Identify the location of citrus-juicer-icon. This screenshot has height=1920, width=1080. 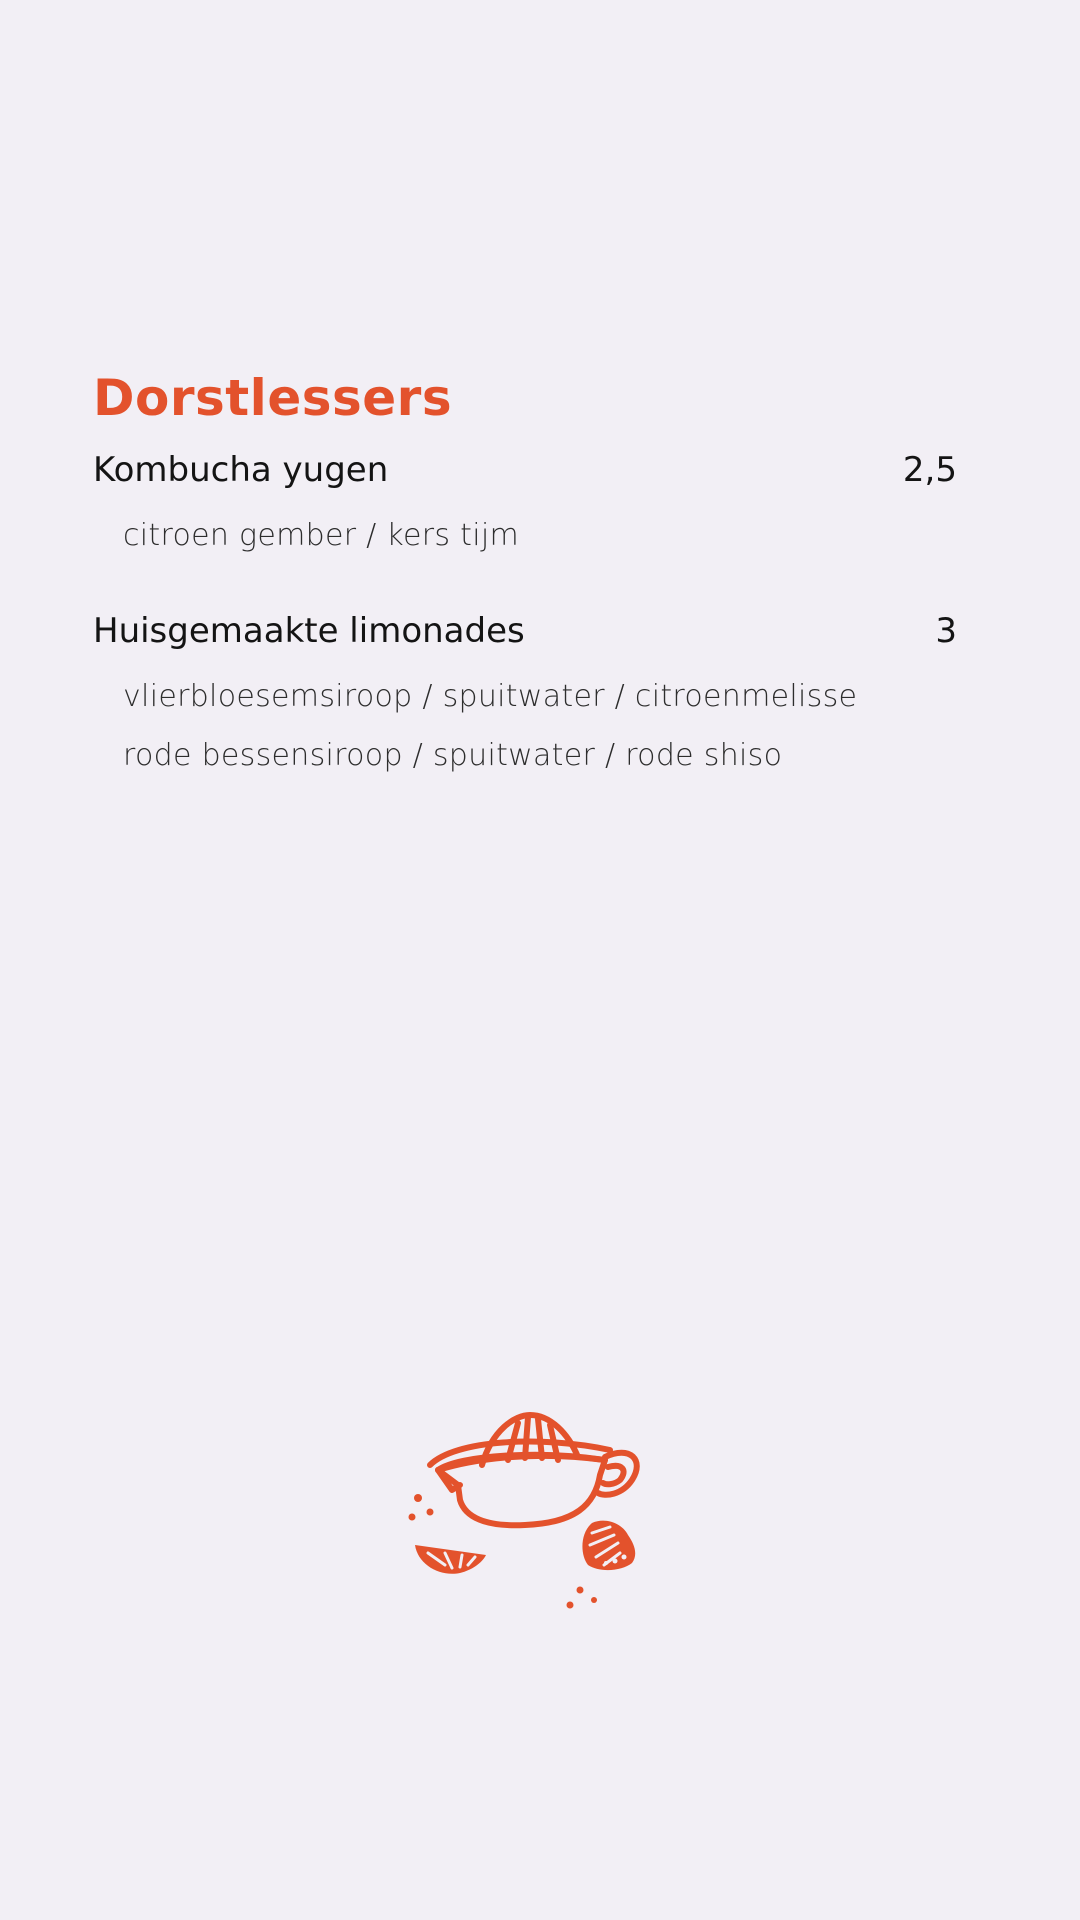
(535, 1515).